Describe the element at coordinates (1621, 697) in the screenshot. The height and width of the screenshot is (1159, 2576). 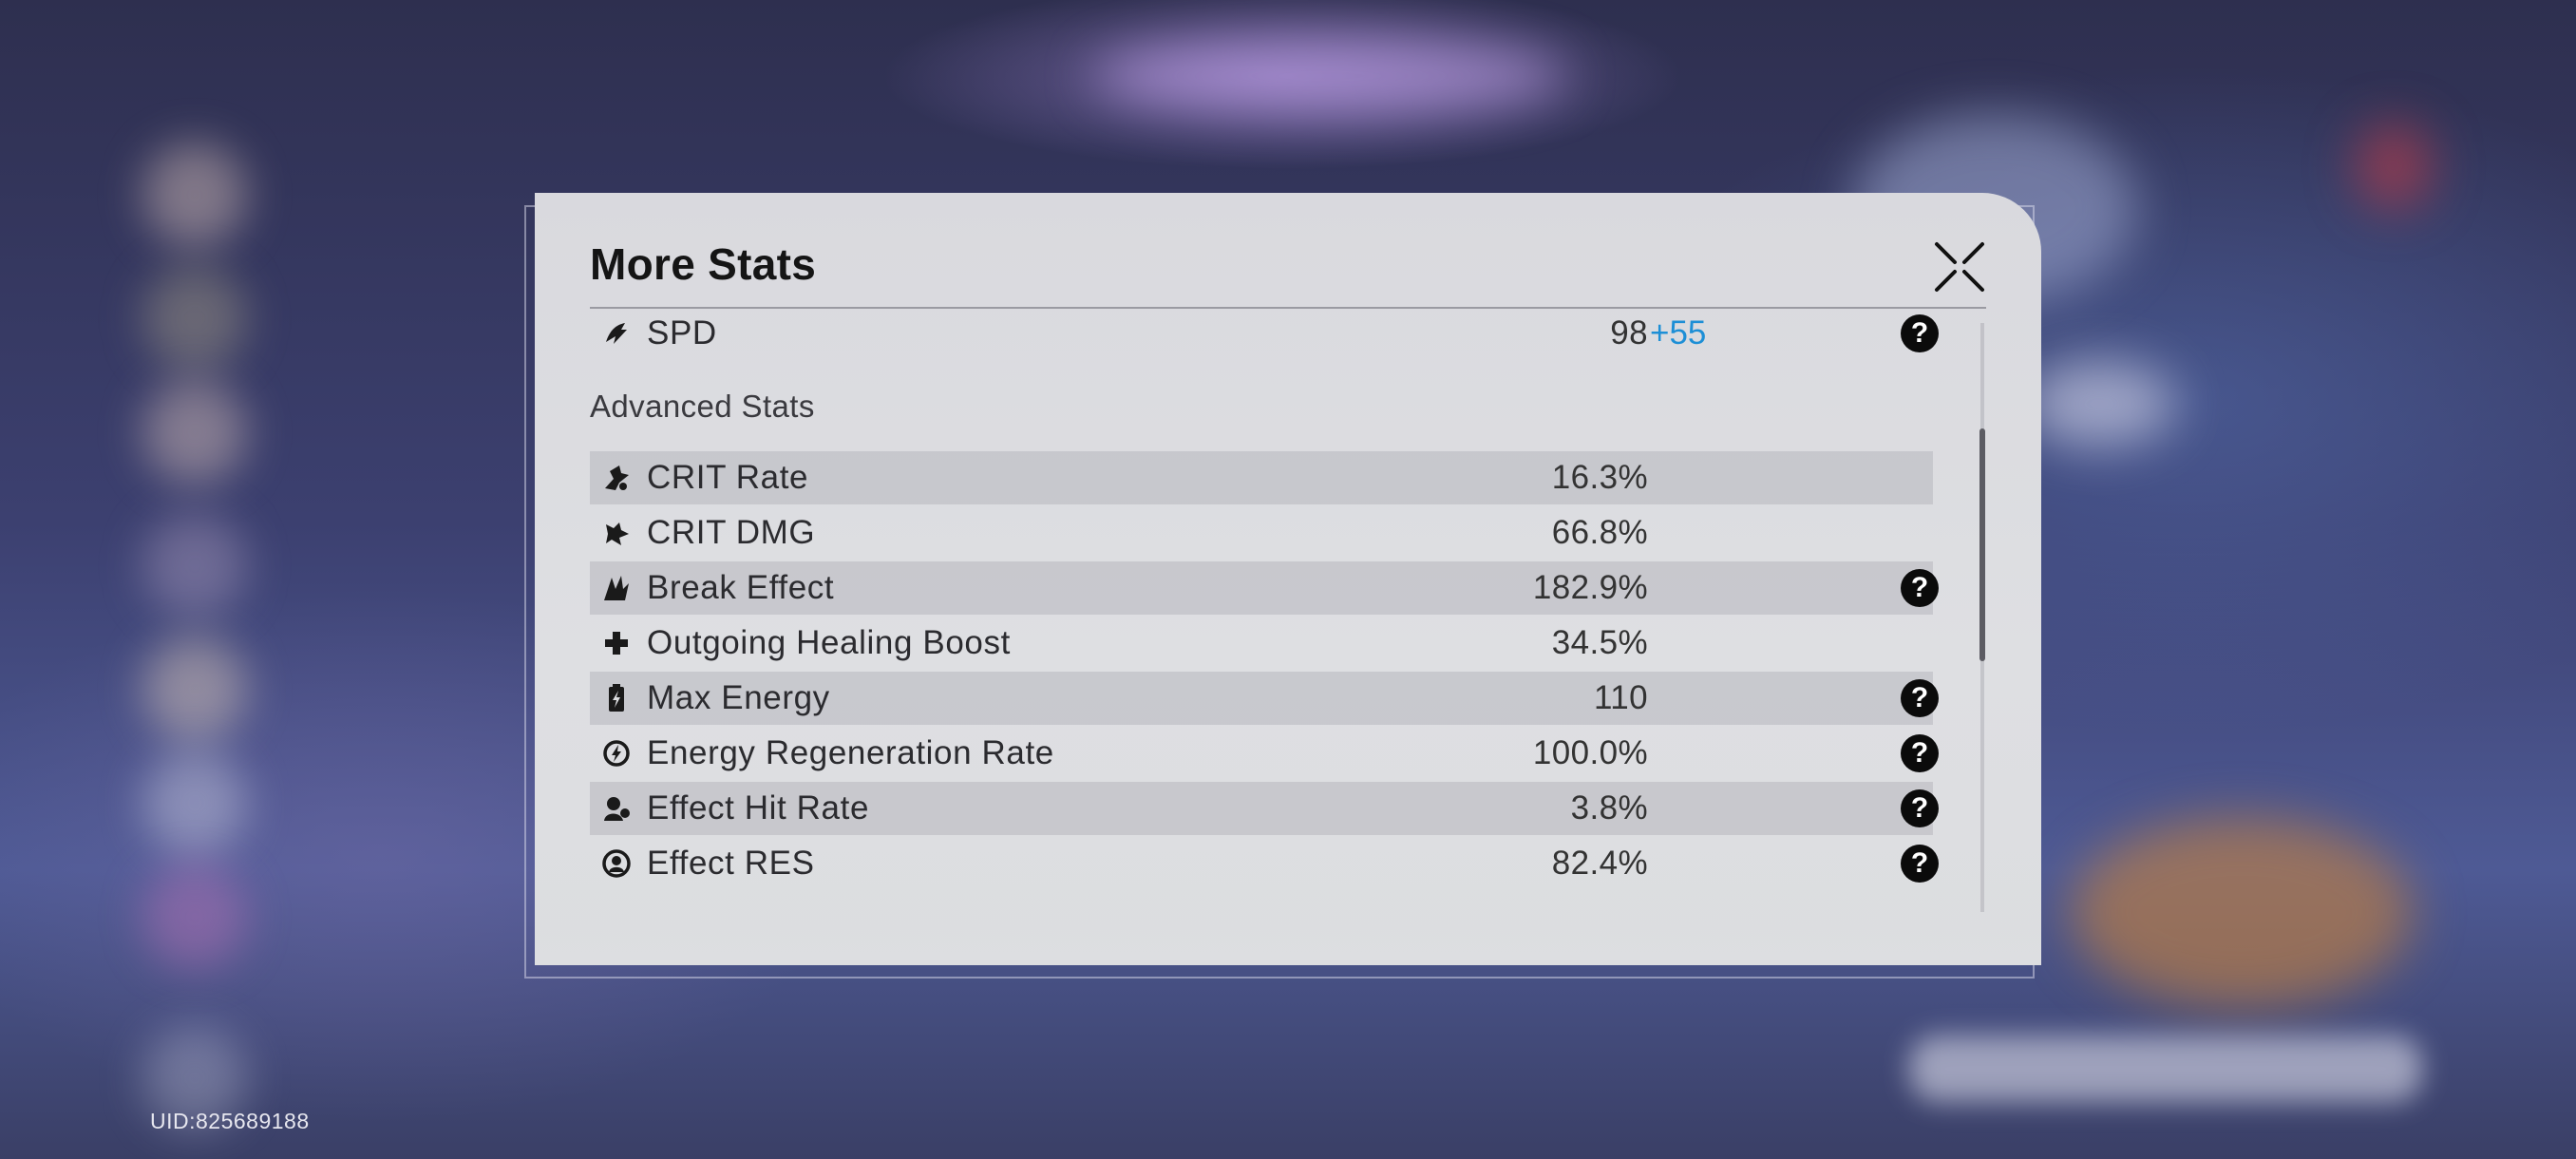
I see `stat-value: 110` at that location.